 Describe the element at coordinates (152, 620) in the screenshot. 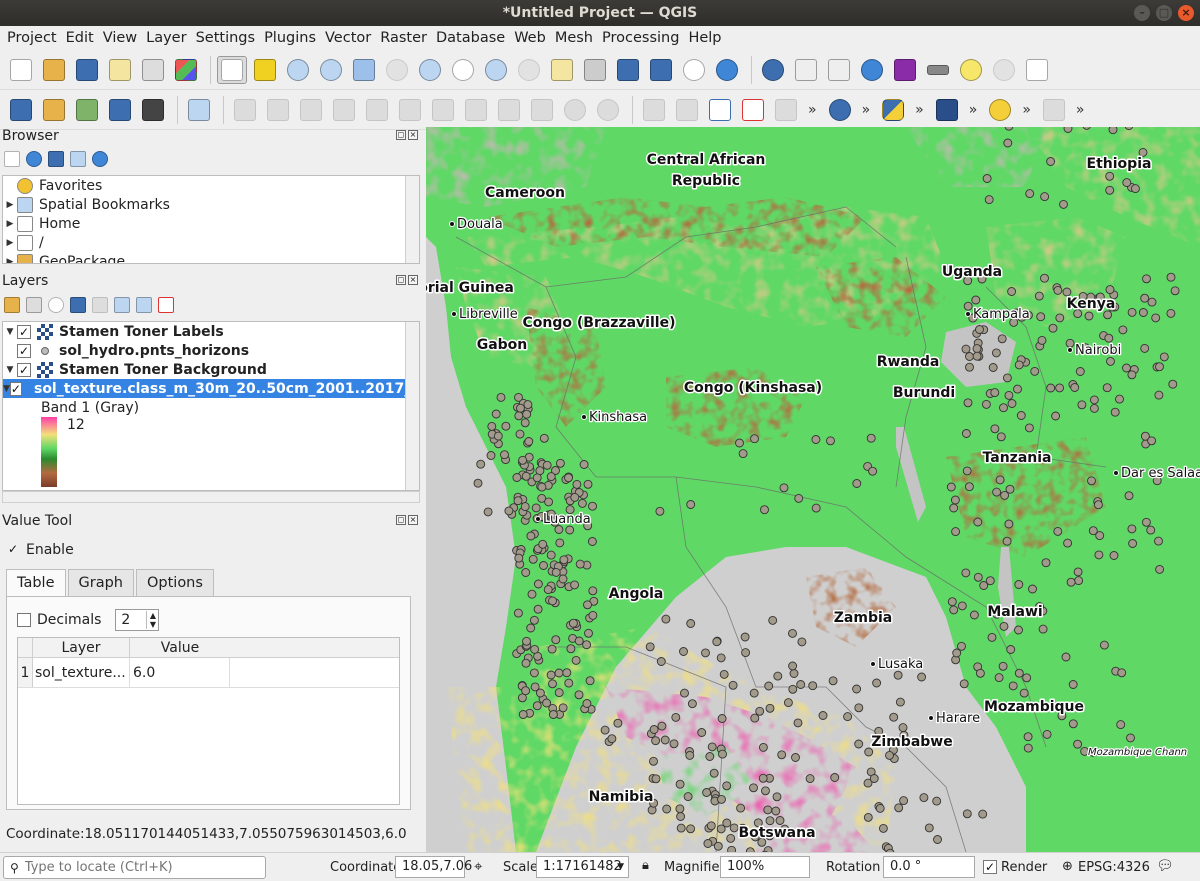

I see `spin-arrows-icon: ▲ ▼` at that location.